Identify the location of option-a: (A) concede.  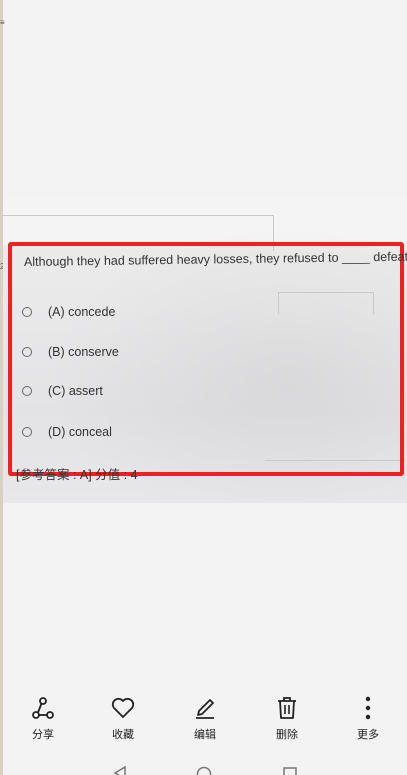
(68, 312).